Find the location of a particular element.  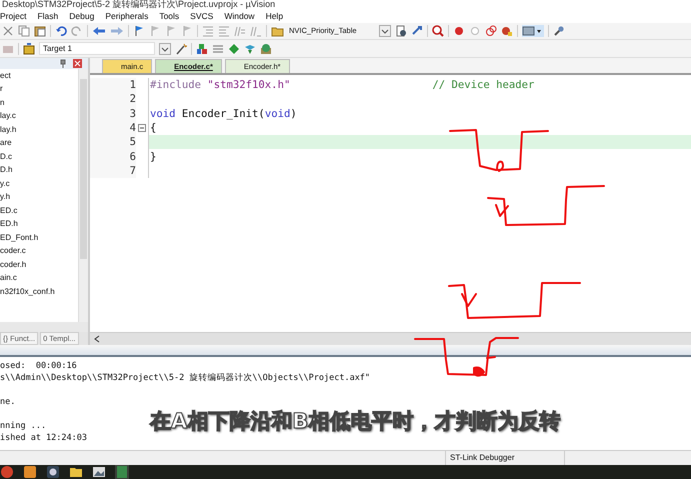

tree-item: are is located at coordinates (39, 143).